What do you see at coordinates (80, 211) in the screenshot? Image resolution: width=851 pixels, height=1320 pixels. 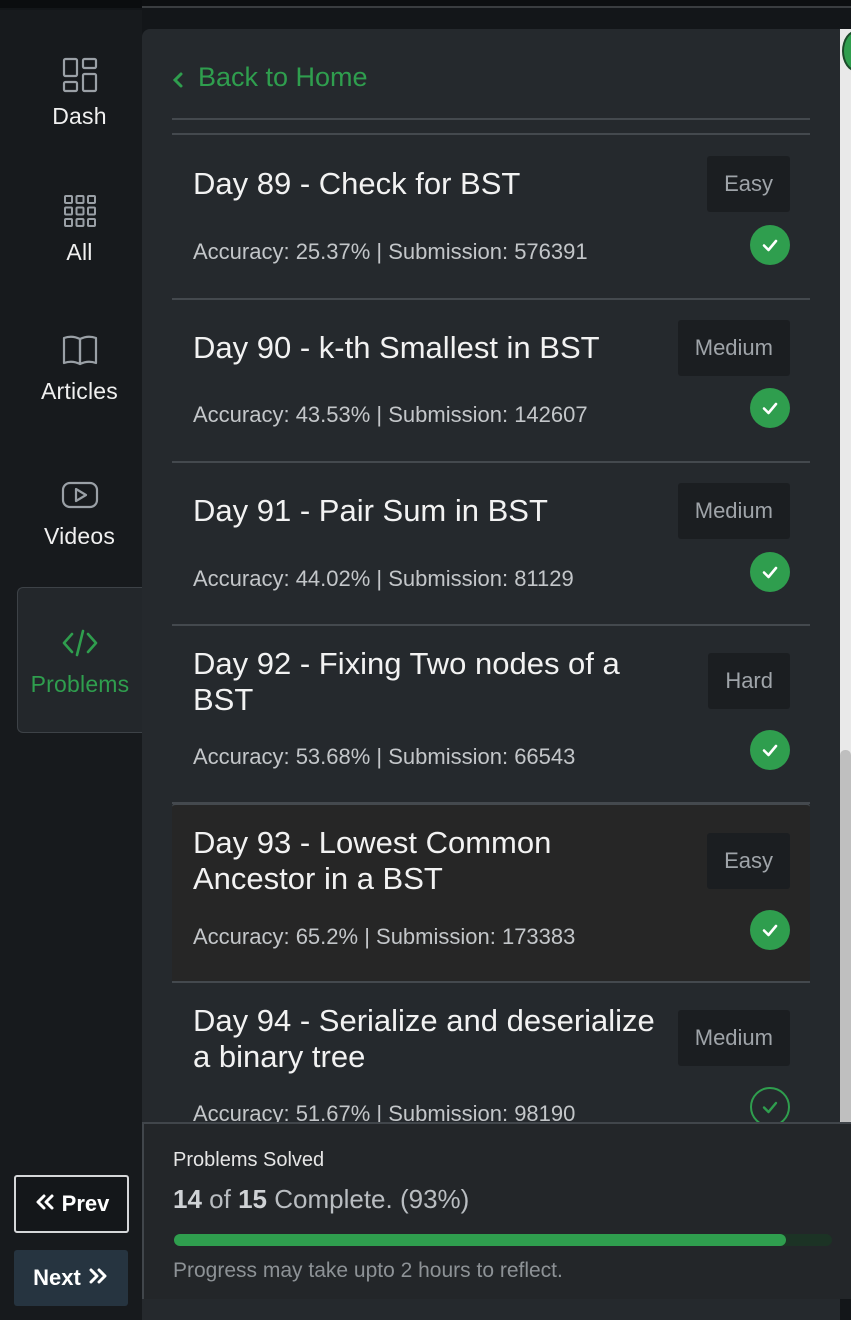 I see `grid-icon` at bounding box center [80, 211].